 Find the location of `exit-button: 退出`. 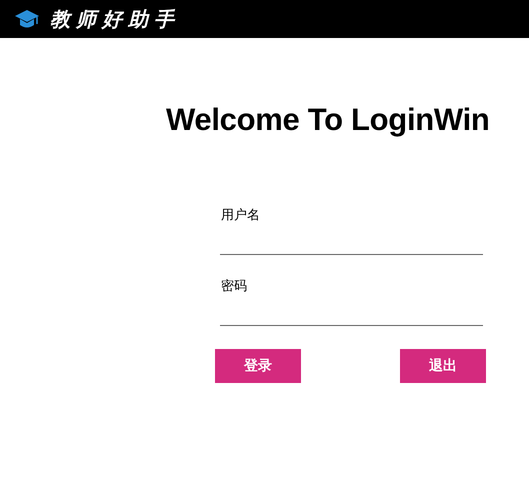

exit-button: 退出 is located at coordinates (443, 366).